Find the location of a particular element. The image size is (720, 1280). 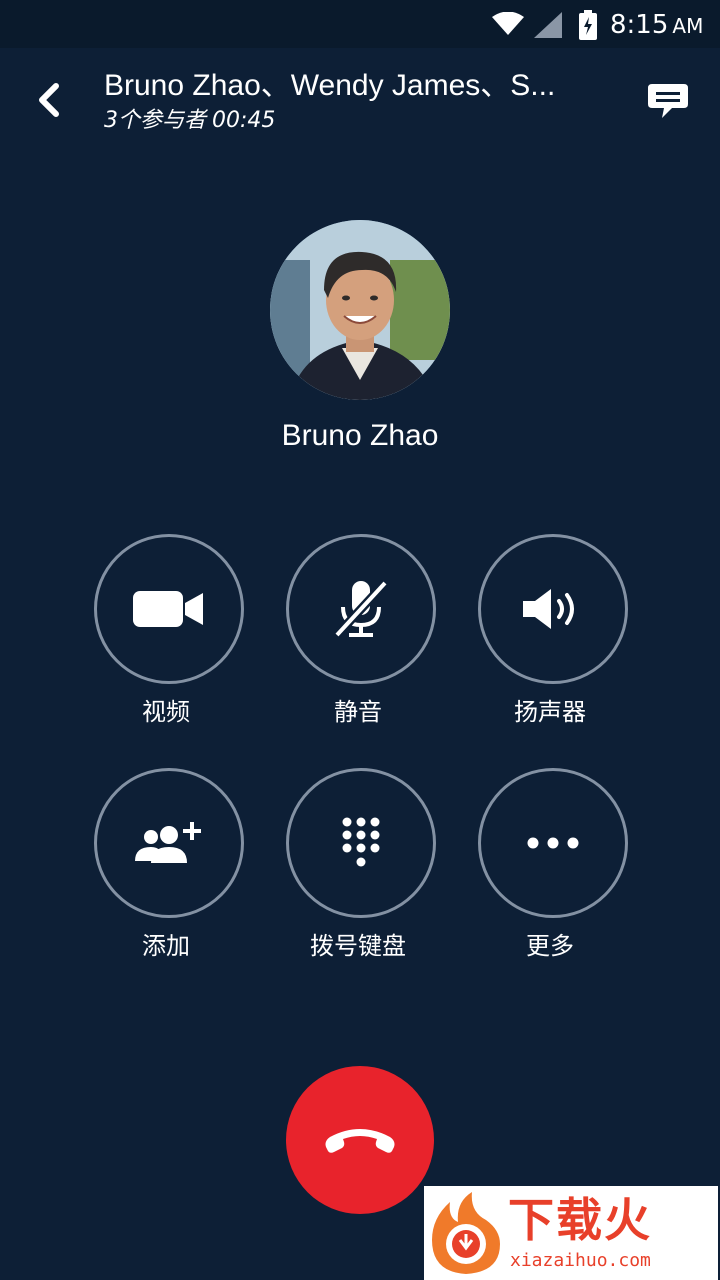

call-duration: 00:45 is located at coordinates (244, 120).